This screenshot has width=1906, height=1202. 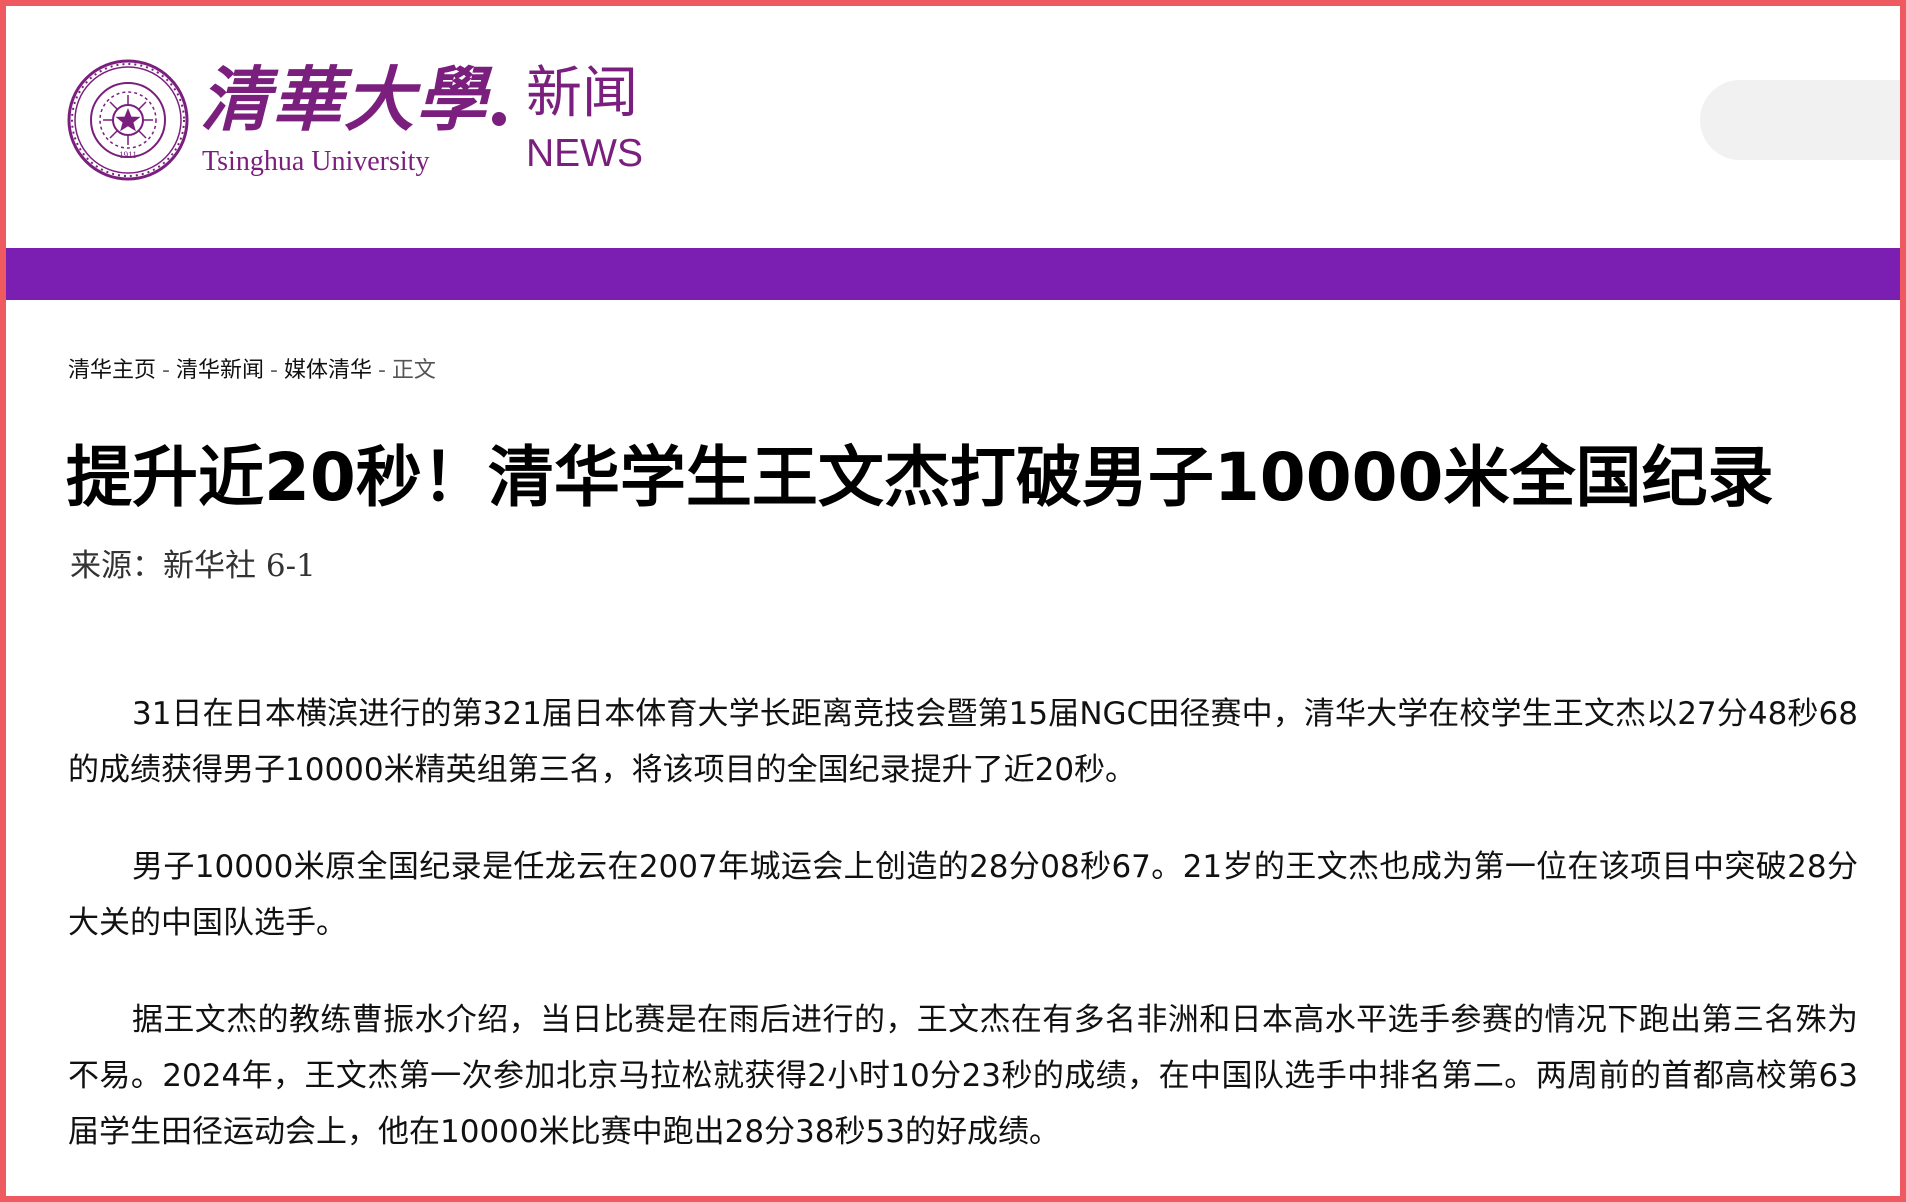 What do you see at coordinates (220, 370) in the screenshot?
I see `breadcrumb-news-link: 清华新闻` at bounding box center [220, 370].